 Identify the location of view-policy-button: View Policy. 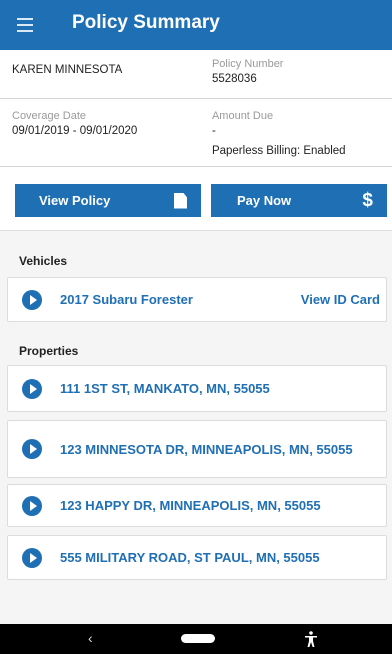
(108, 200).